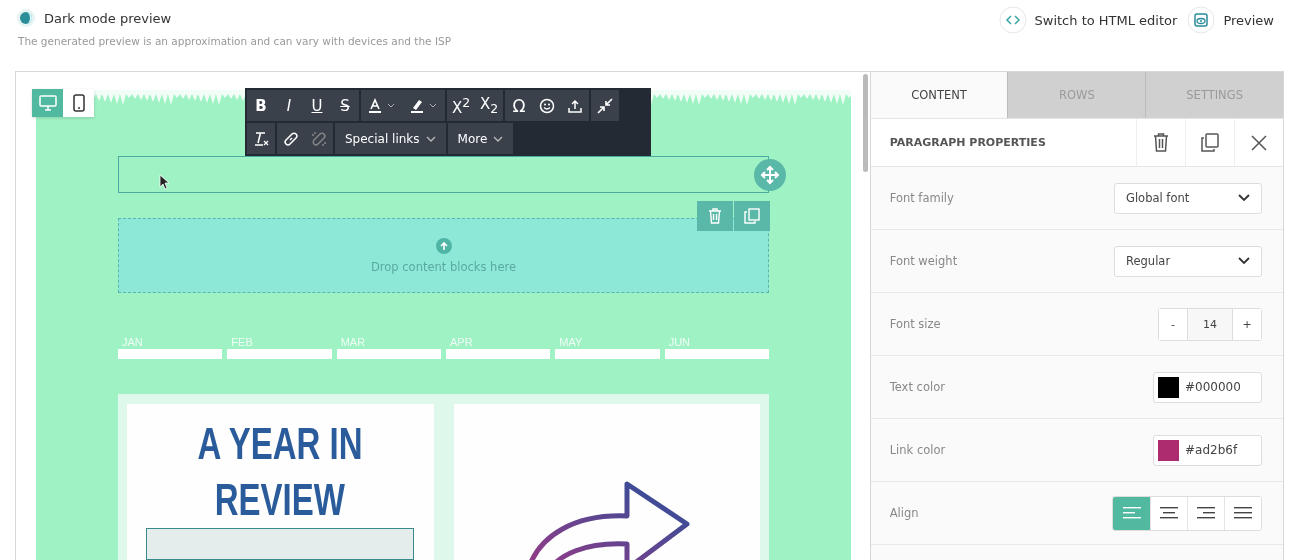 The width and height of the screenshot is (1304, 560). What do you see at coordinates (1230, 20) in the screenshot?
I see `preview-button: Preview` at bounding box center [1230, 20].